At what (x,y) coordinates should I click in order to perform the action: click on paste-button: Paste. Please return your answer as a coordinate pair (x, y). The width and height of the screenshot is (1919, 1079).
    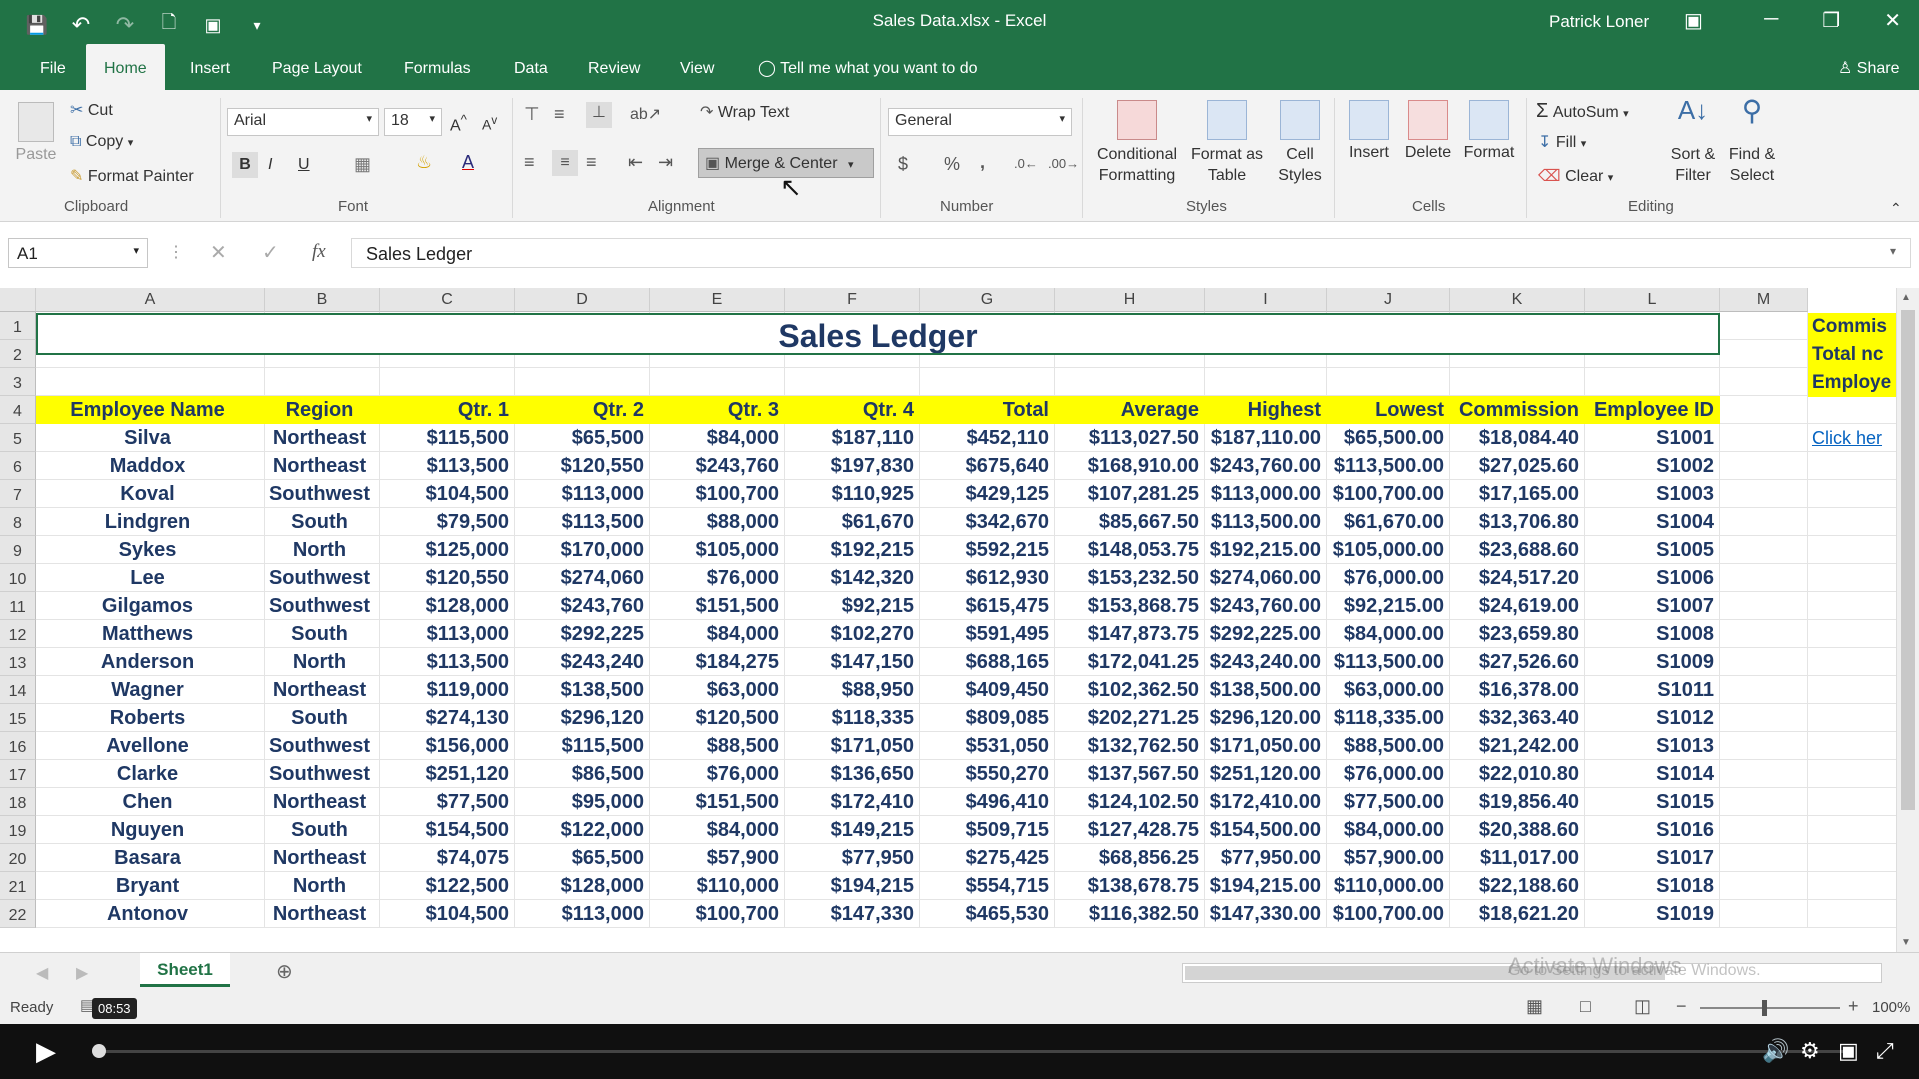
    Looking at the image, I should click on (36, 133).